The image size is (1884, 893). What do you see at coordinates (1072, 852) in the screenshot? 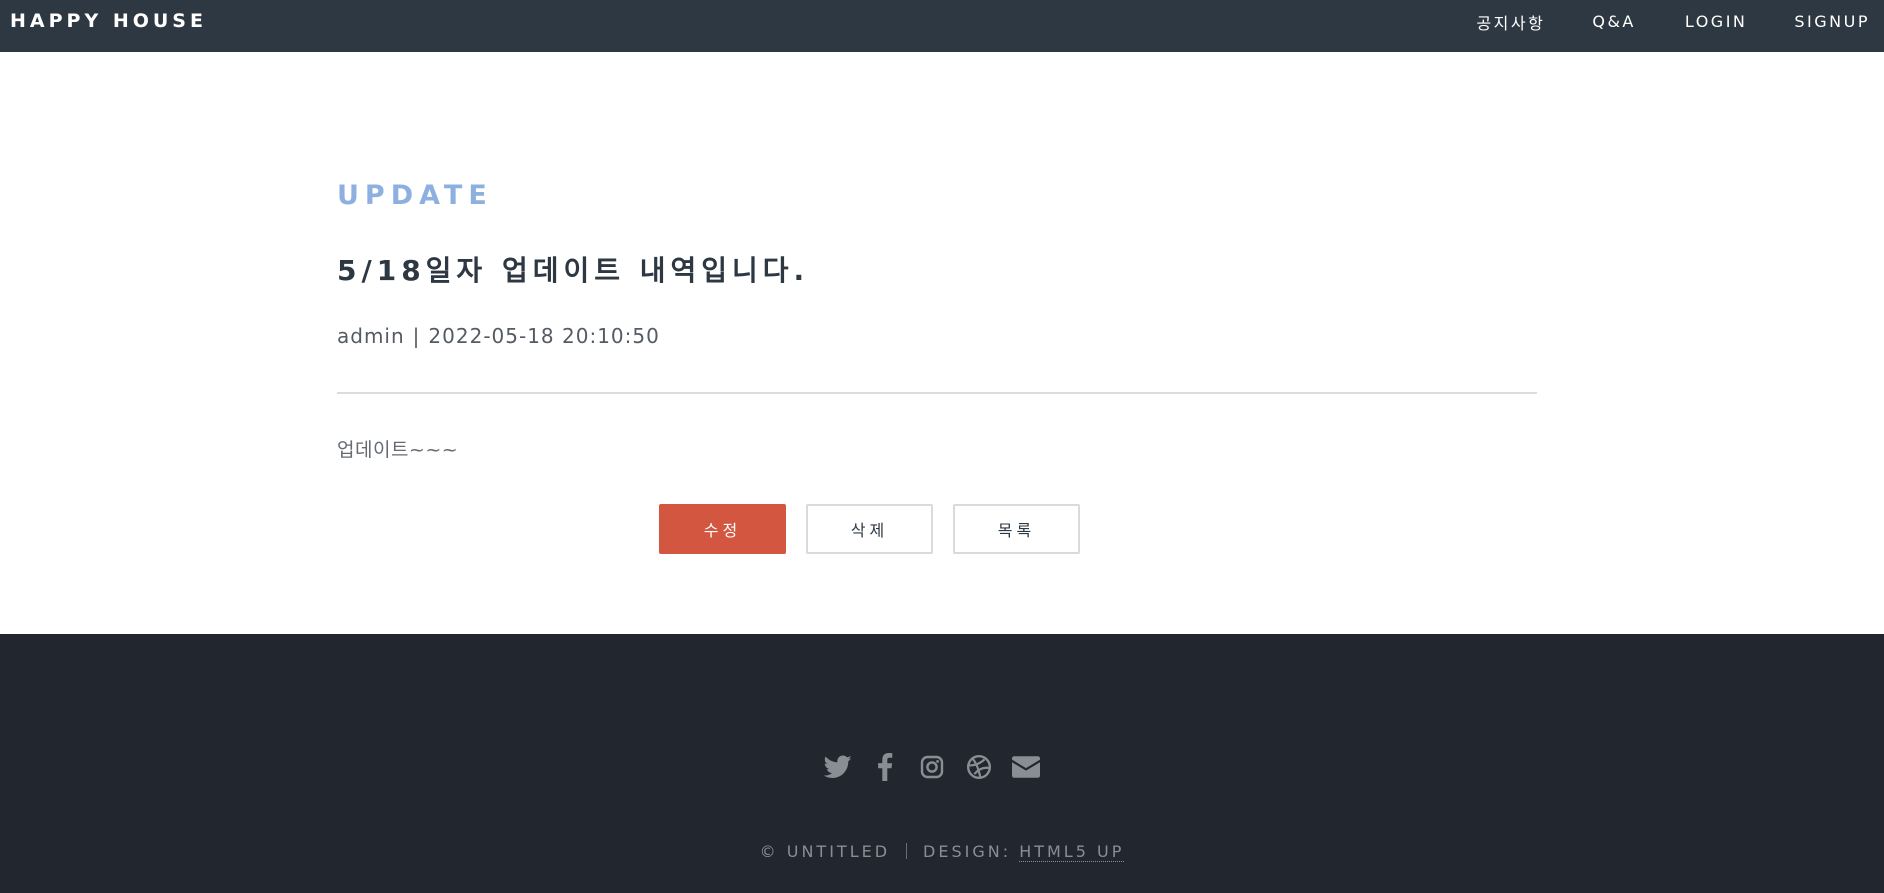
I see `design-link: HTML5 UP` at bounding box center [1072, 852].